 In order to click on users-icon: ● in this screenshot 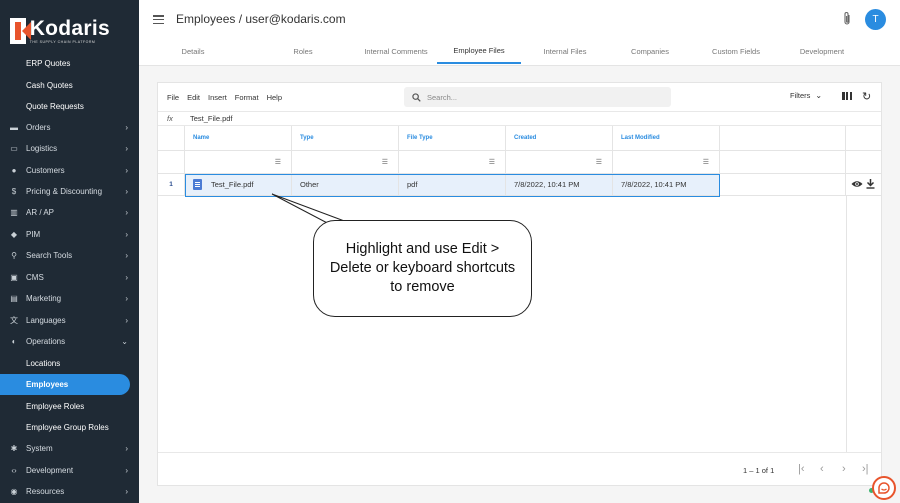, I will do `click(14, 170)`.